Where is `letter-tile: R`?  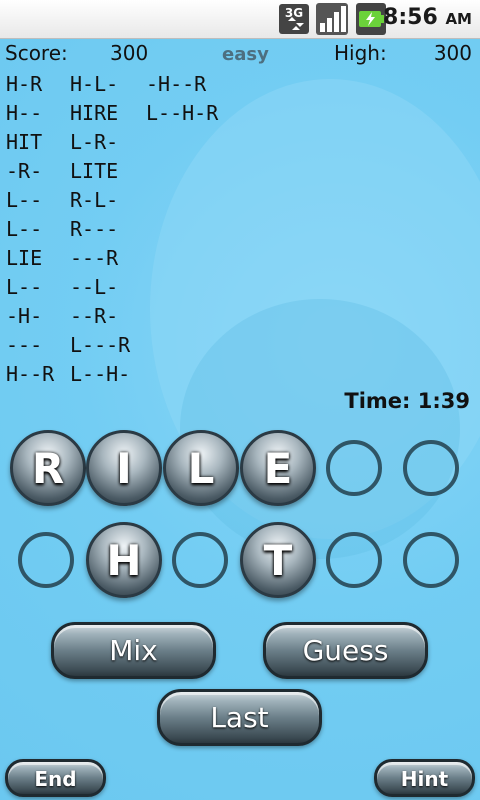 letter-tile: R is located at coordinates (48, 468).